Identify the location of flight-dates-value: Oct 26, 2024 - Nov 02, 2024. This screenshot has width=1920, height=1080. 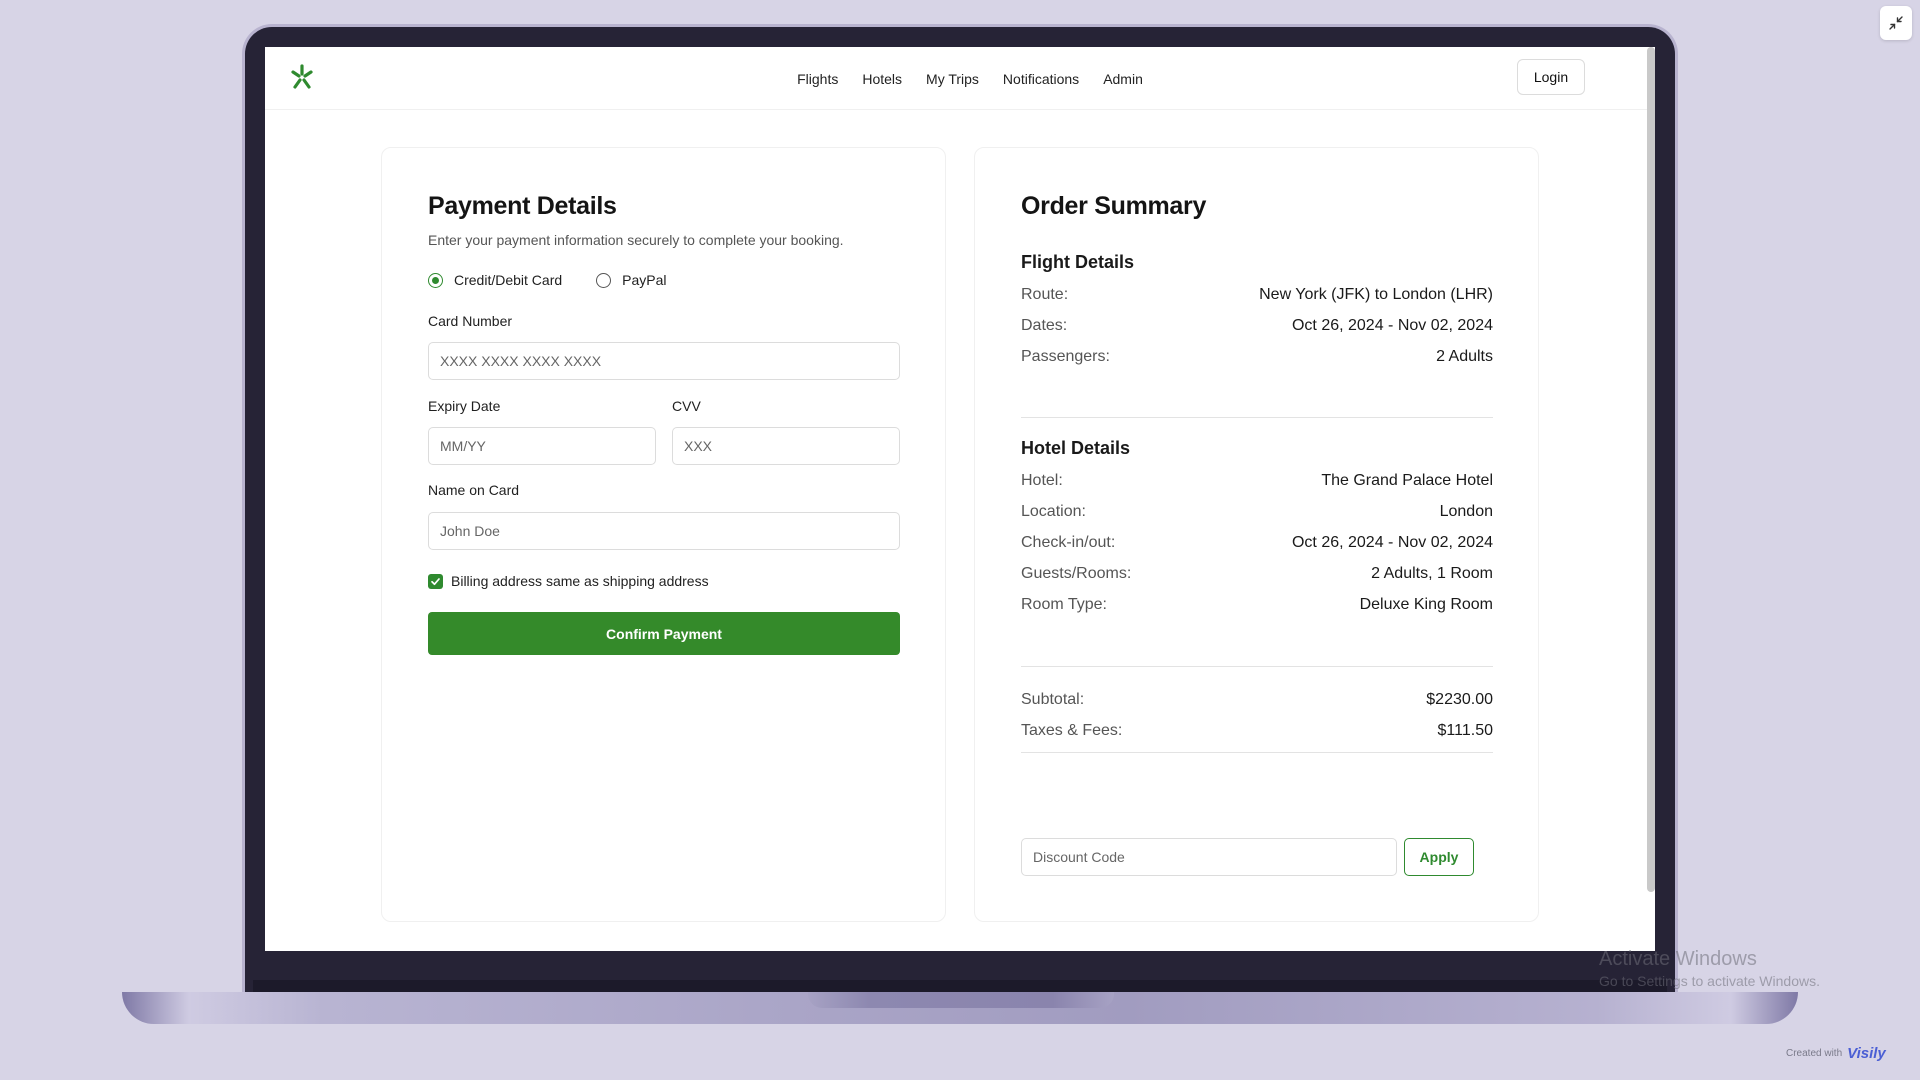
(1392, 325).